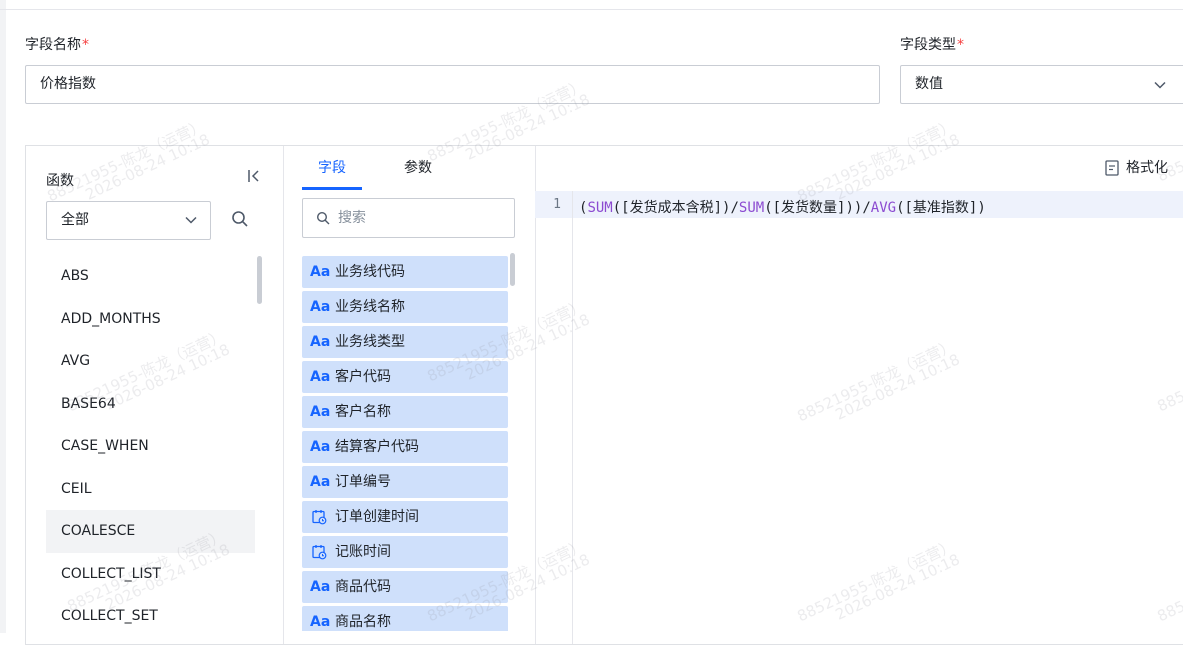 This screenshot has width=1183, height=645. Describe the element at coordinates (405, 482) in the screenshot. I see `field-item: Aa 订单编号` at that location.